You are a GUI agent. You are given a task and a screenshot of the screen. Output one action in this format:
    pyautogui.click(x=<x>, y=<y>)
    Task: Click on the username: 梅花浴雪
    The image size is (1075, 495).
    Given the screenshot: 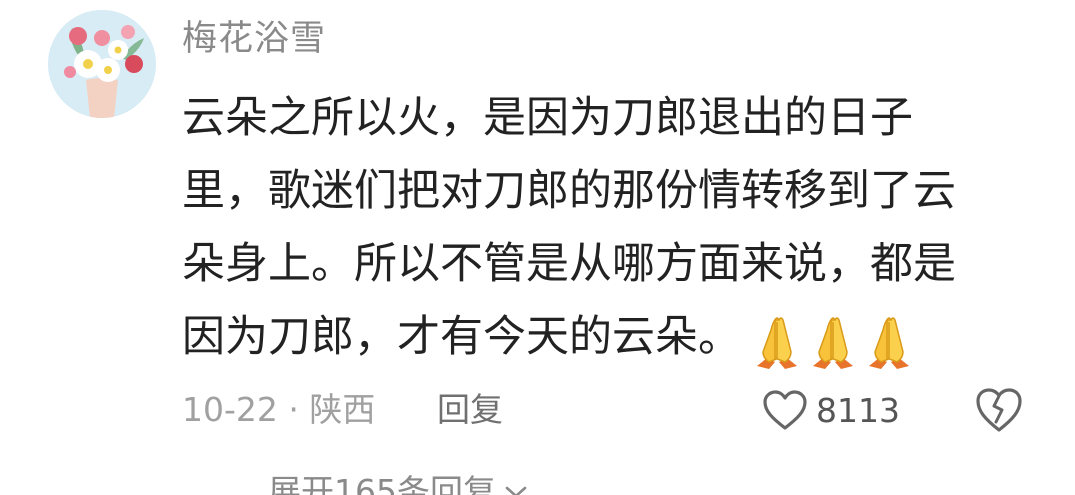 What is the action you would take?
    pyautogui.click(x=254, y=39)
    